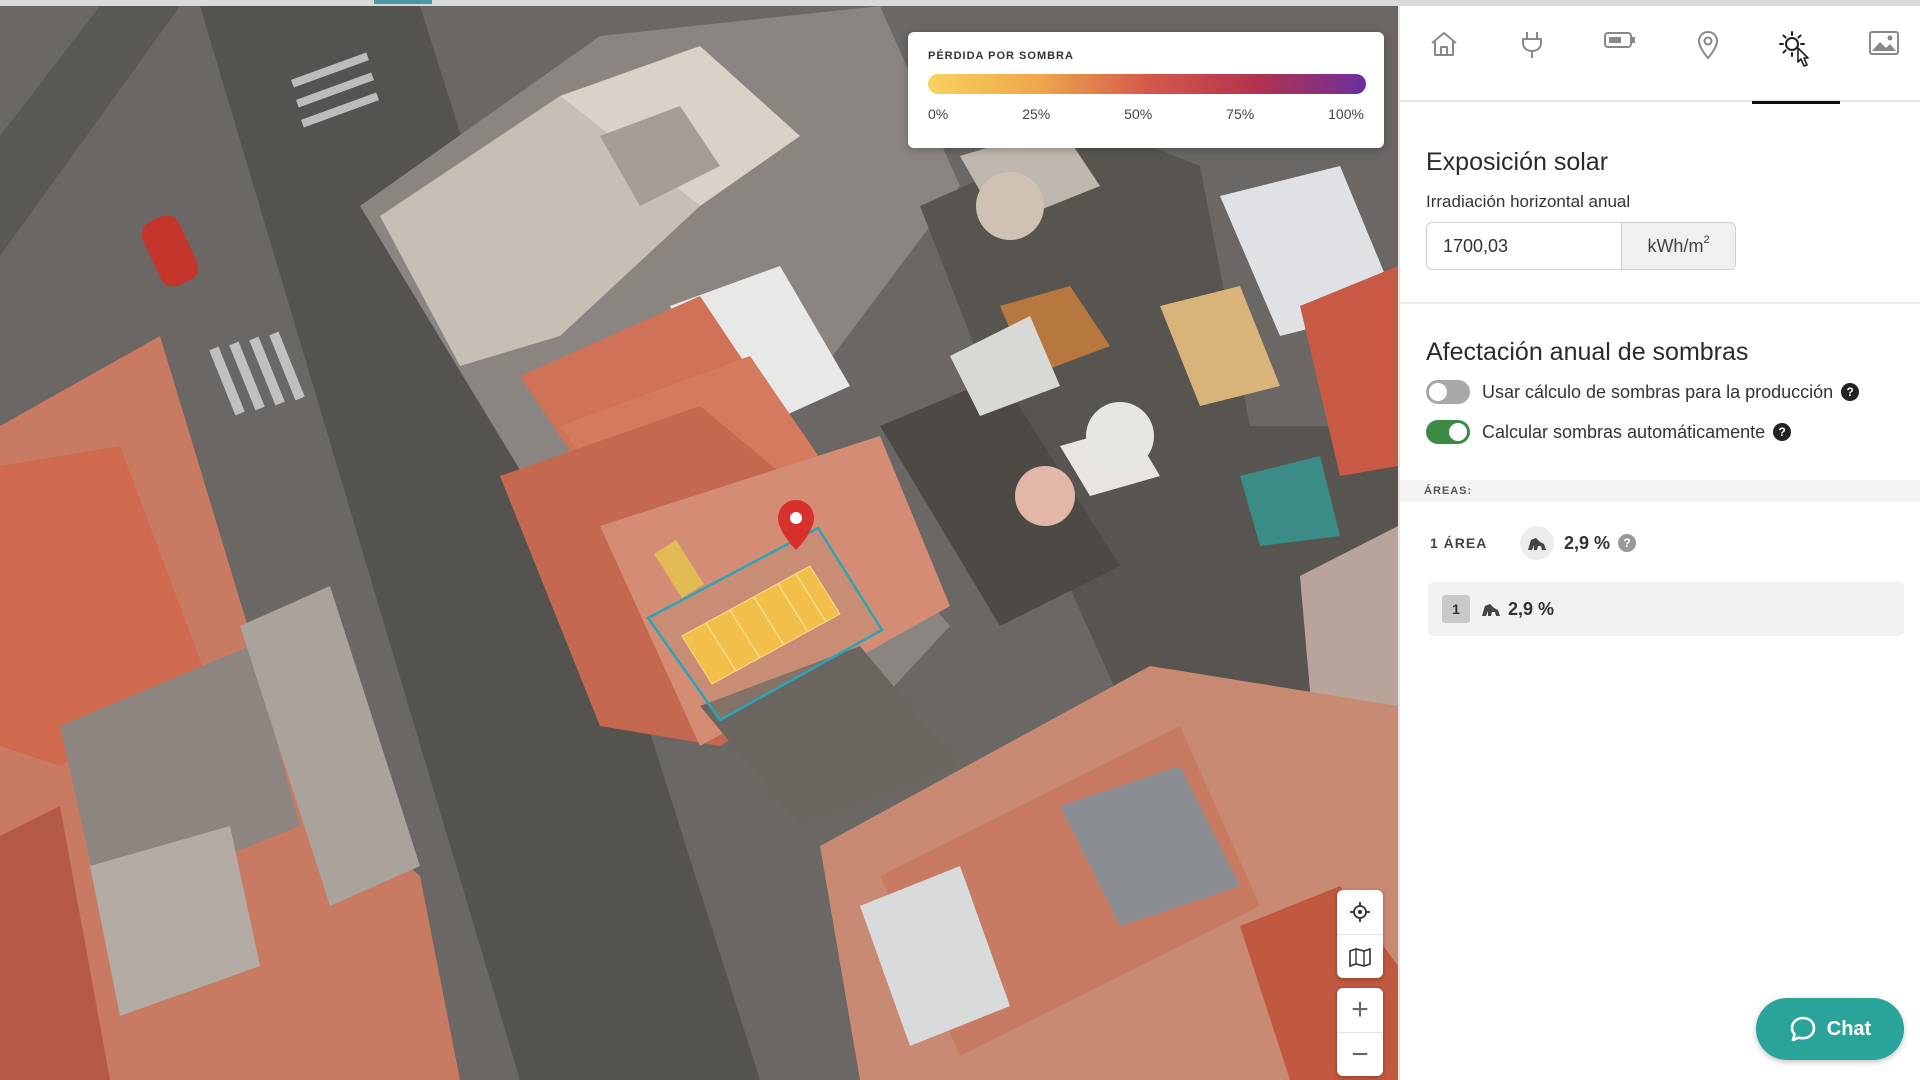 Image resolution: width=1920 pixels, height=1080 pixels. I want to click on irradiation-input: 1700,03, so click(1524, 246).